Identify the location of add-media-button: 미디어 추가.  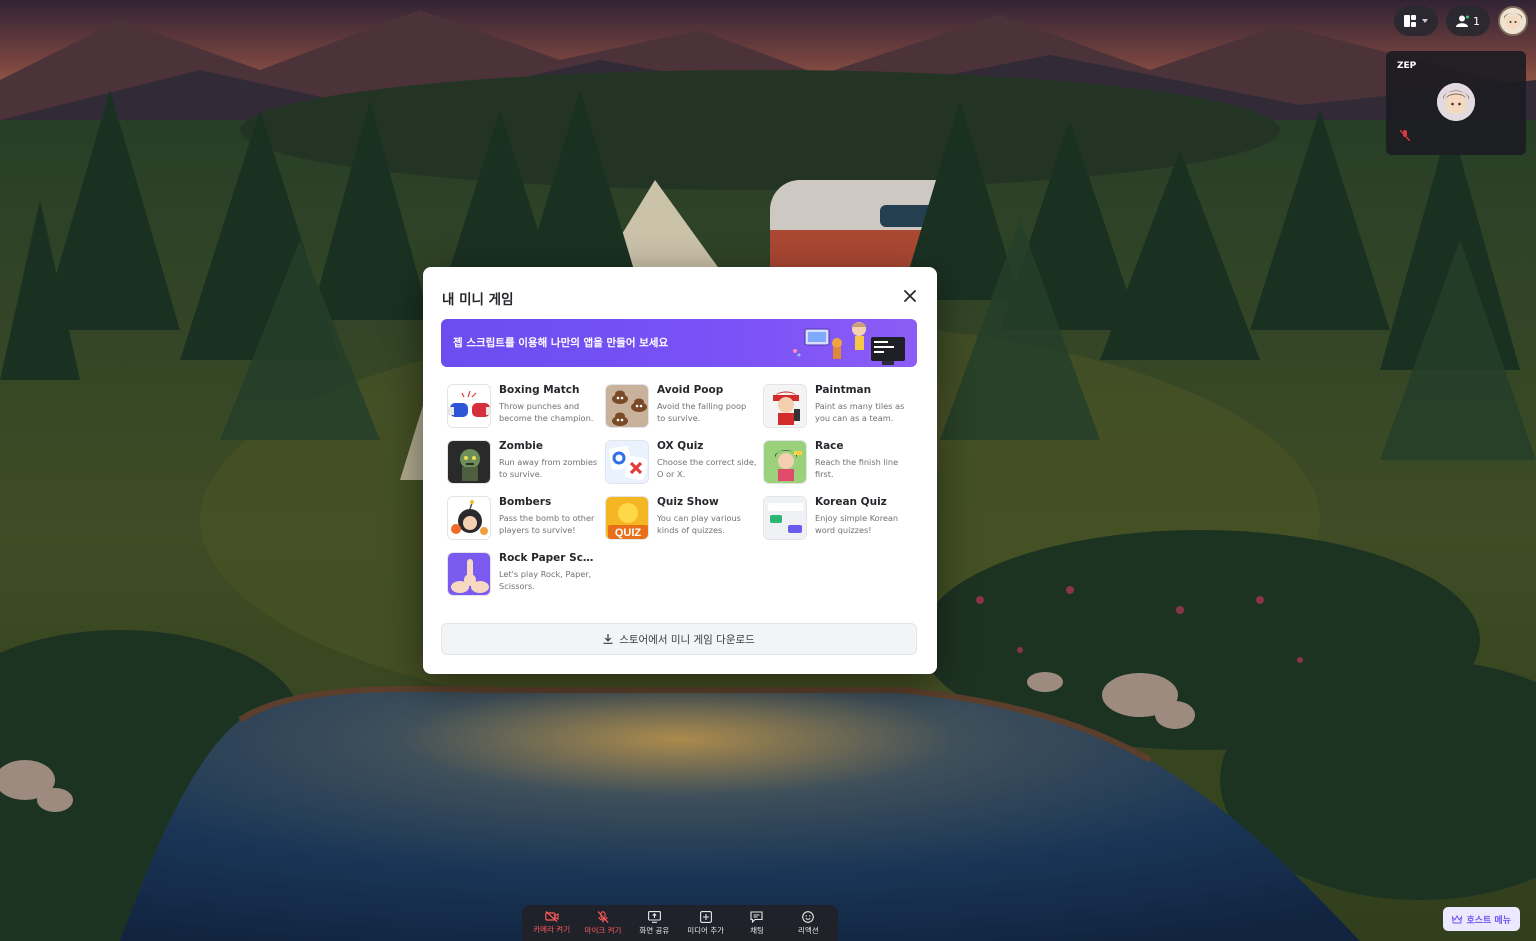
(705, 923).